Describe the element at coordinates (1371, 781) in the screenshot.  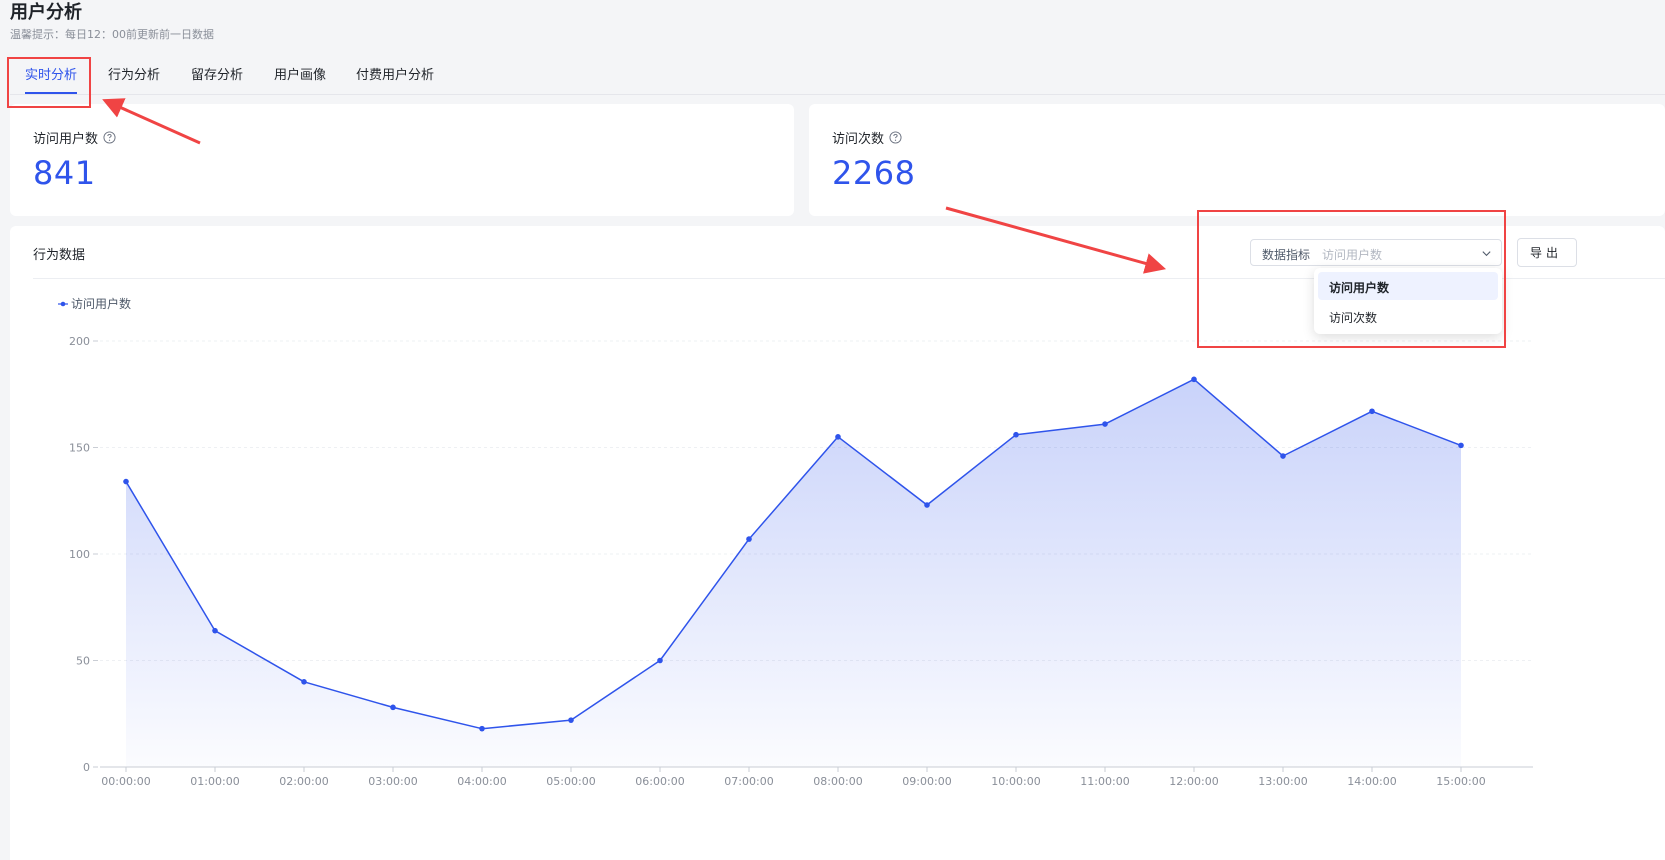
I see `x-tick-label: 14:00:00` at that location.